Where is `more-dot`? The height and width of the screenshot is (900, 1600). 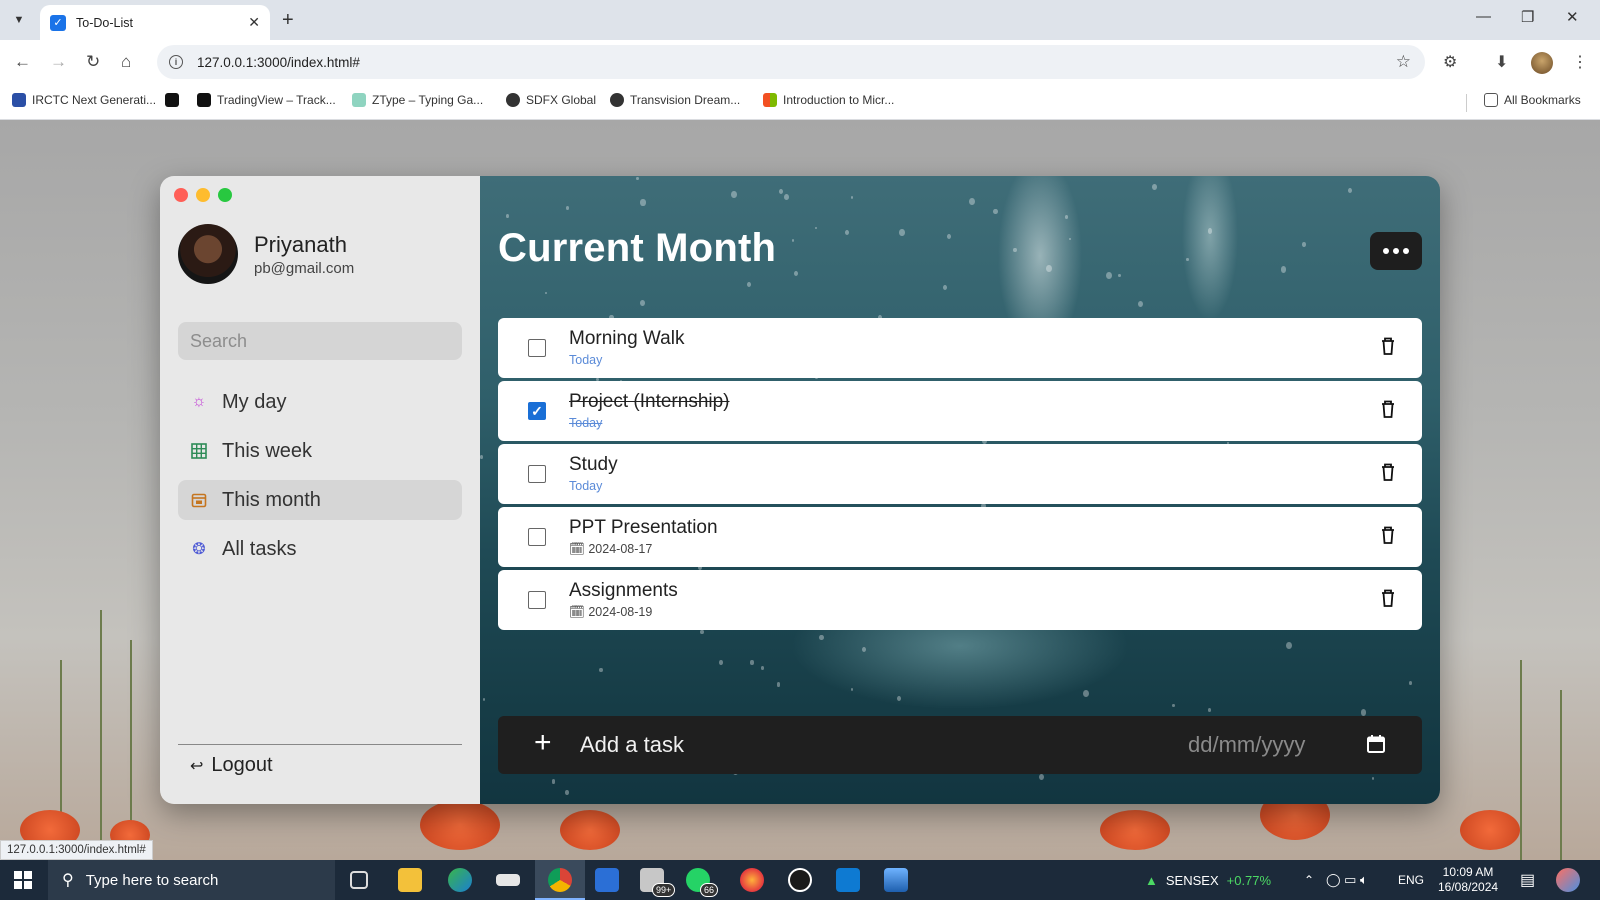 more-dot is located at coordinates (1386, 251).